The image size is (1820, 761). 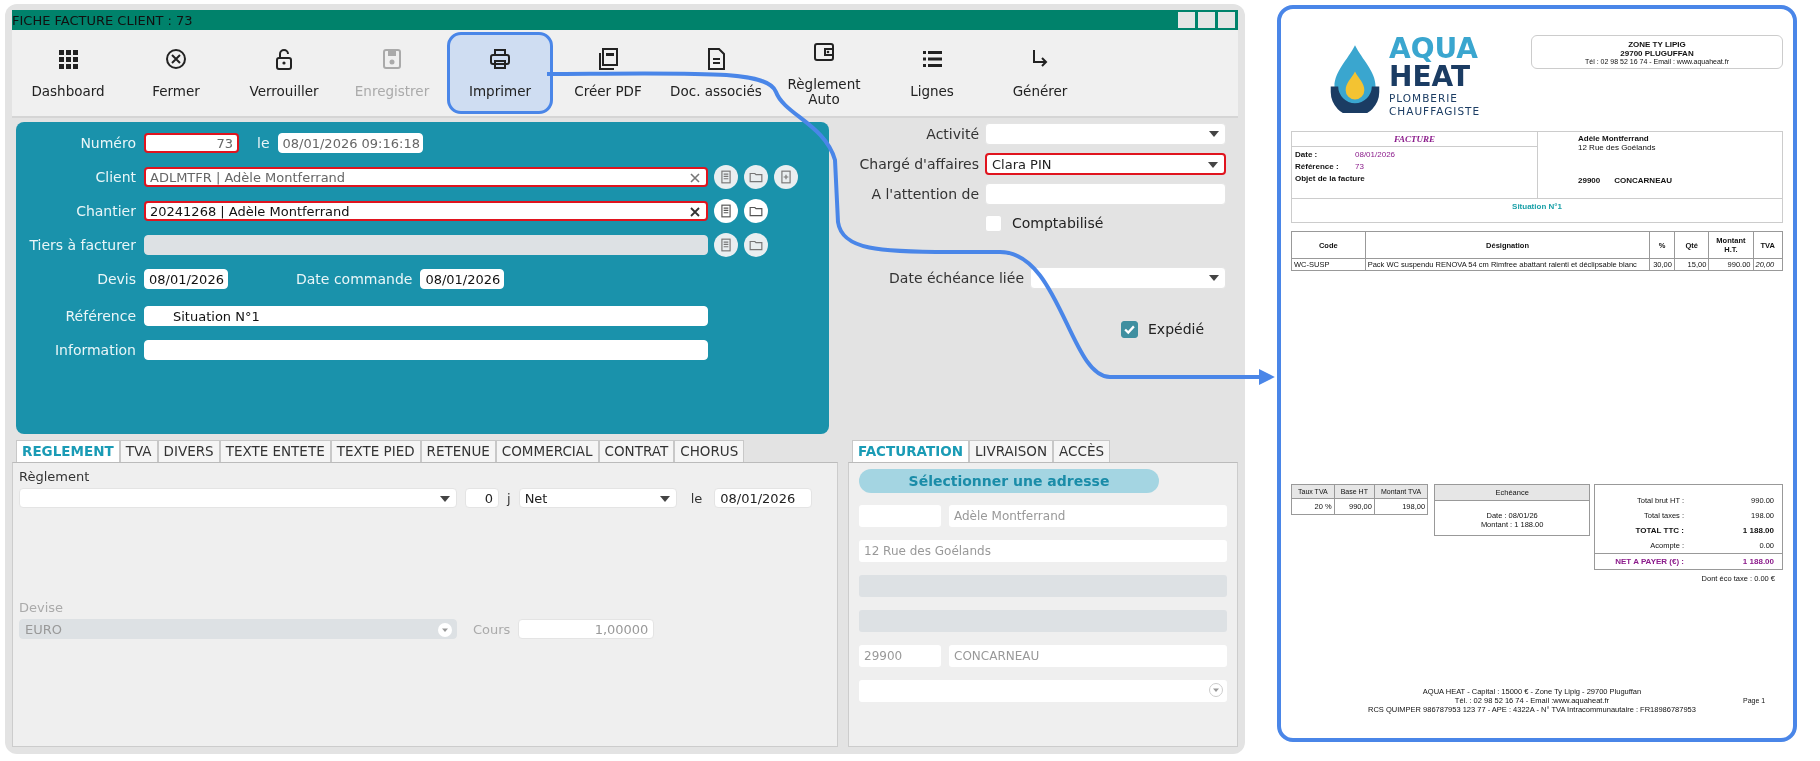 What do you see at coordinates (1617, 147) in the screenshot?
I see `recipient-street: 12 Rue des Goélands` at bounding box center [1617, 147].